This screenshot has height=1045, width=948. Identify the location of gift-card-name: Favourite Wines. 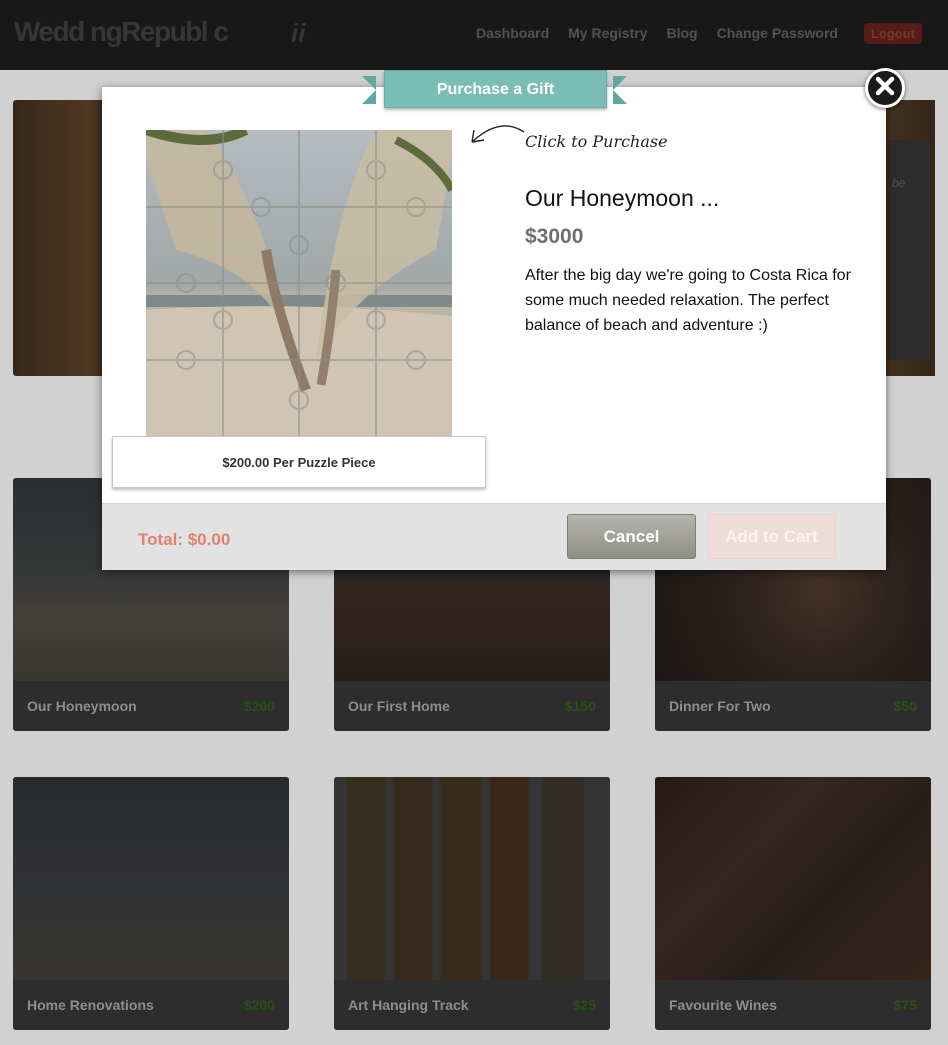
(723, 1005).